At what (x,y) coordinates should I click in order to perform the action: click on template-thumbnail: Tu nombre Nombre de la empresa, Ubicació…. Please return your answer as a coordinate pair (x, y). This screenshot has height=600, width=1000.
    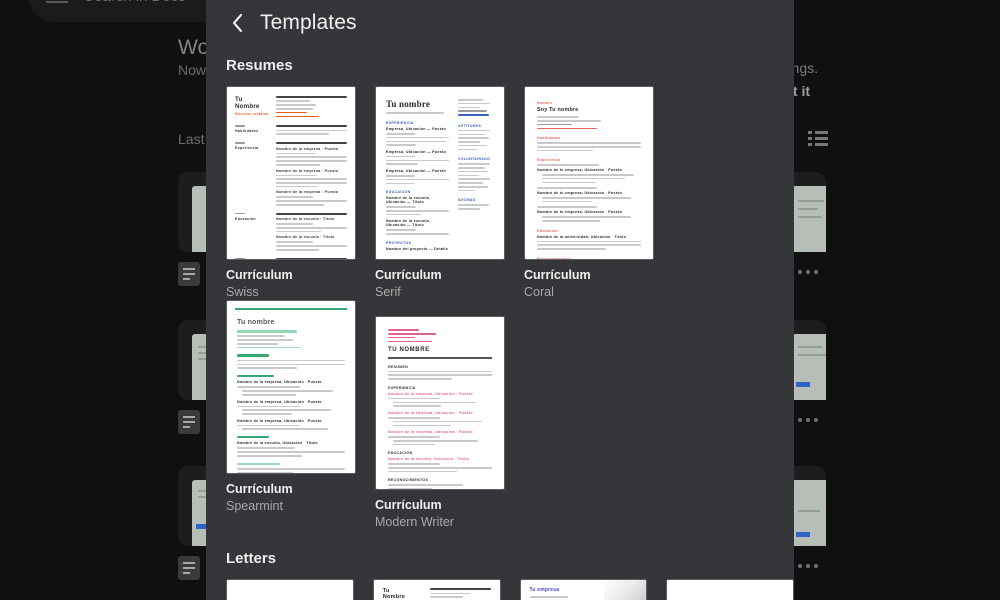
    Looking at the image, I should click on (291, 387).